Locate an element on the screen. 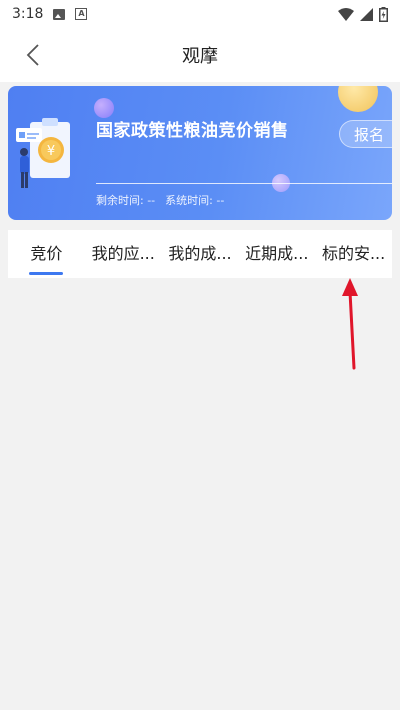  banner-times: 剩余时间: -- 系统时间: -- is located at coordinates (160, 200).